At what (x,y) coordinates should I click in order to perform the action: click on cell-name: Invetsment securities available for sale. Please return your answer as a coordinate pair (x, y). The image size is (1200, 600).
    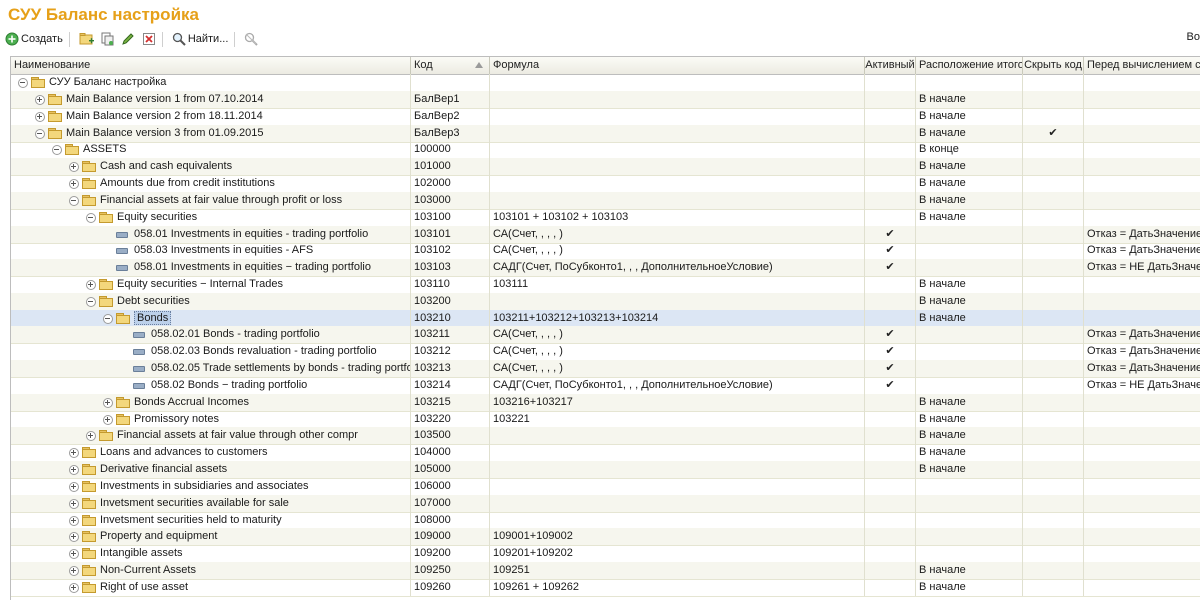
    Looking at the image, I should click on (211, 503).